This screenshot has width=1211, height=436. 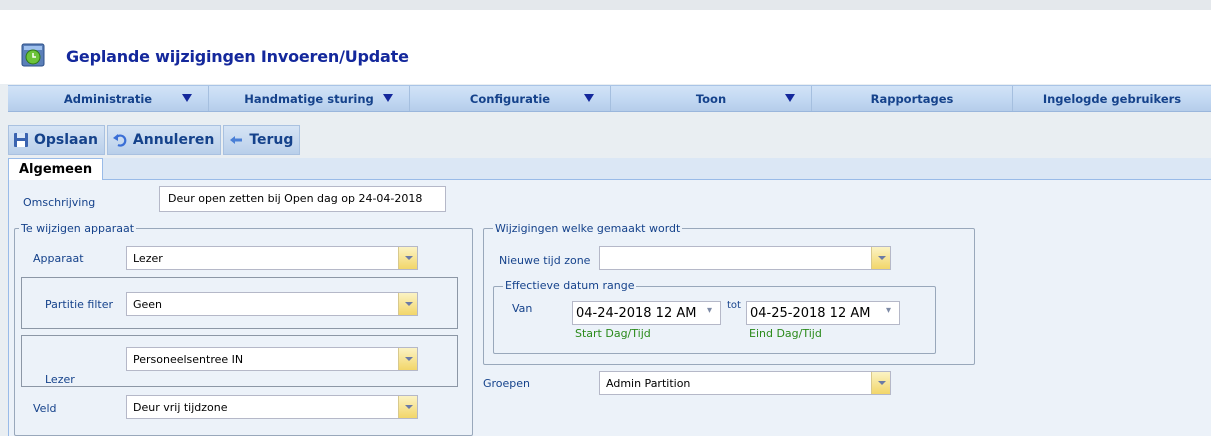 What do you see at coordinates (609, 169) in the screenshot?
I see `tab-strip: Algemeen` at bounding box center [609, 169].